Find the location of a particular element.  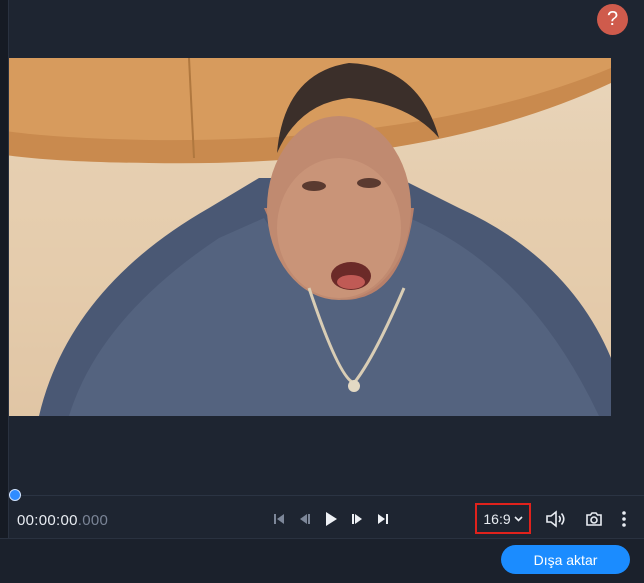

volume-icon is located at coordinates (555, 519).